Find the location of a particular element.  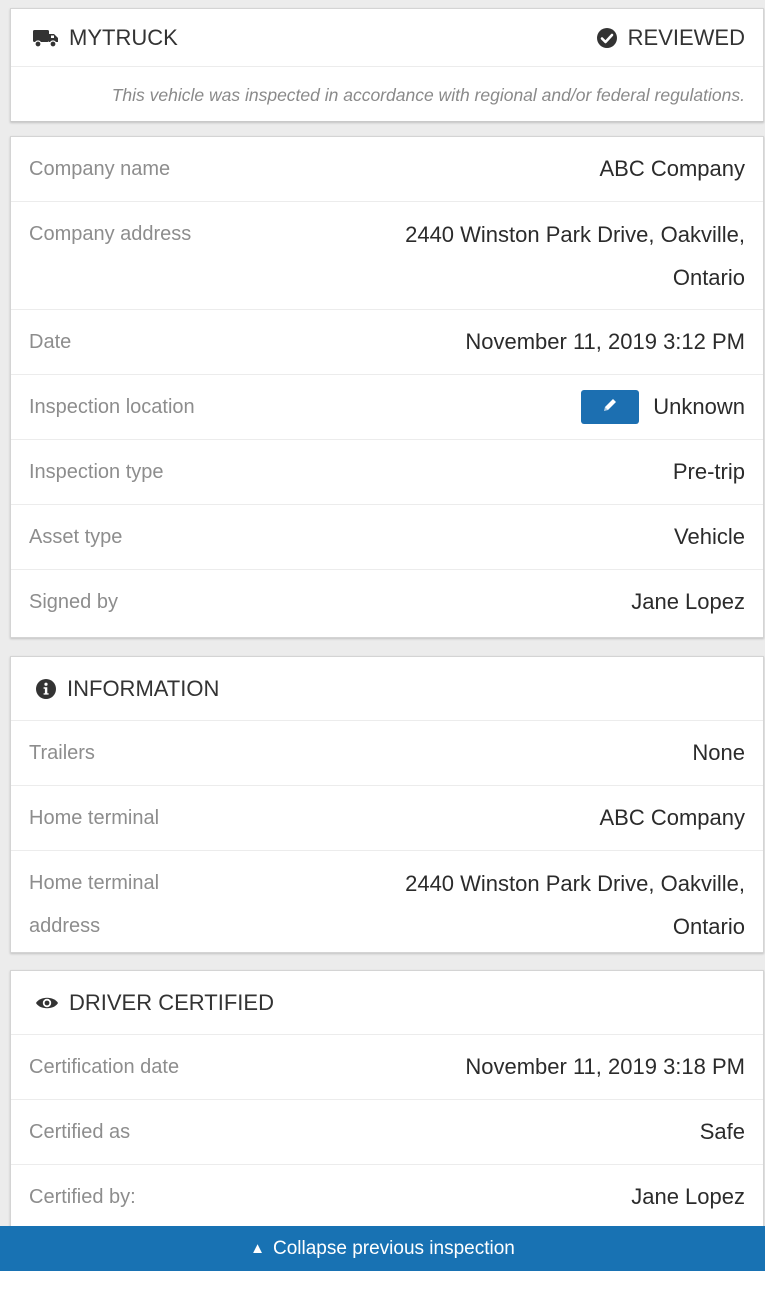

detail-label: Company address is located at coordinates (110, 234).